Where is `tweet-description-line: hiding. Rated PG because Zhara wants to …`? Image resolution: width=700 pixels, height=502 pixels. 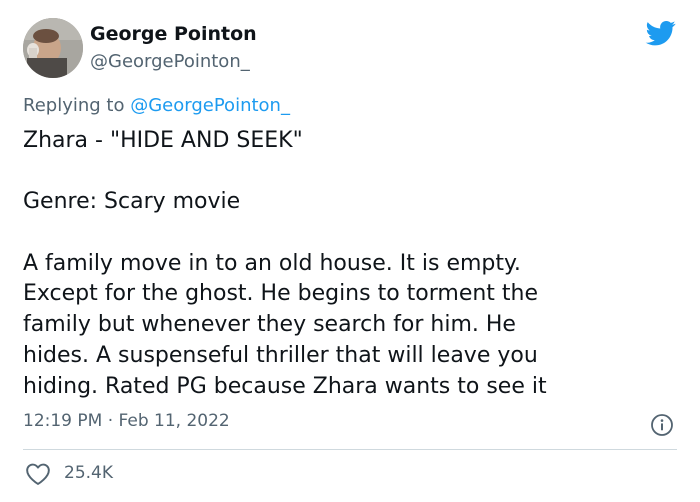 tweet-description-line: hiding. Rated PG because Zhara wants to … is located at coordinates (285, 386).